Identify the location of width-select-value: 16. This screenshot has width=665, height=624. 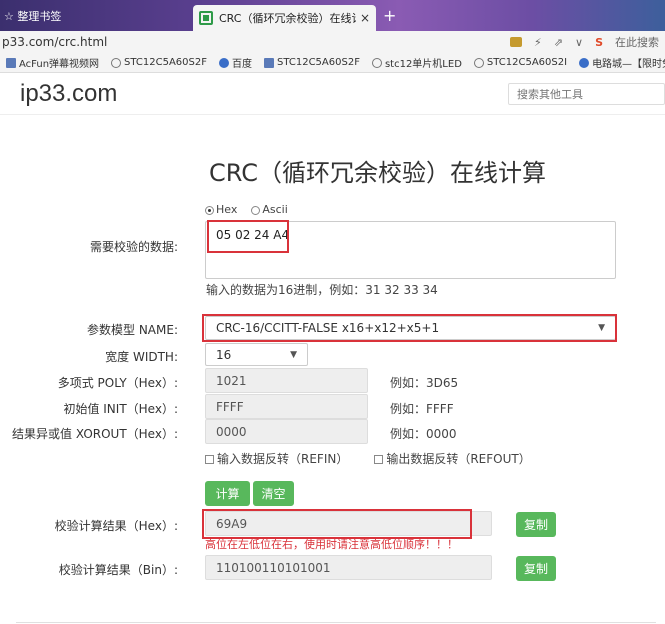
(224, 354).